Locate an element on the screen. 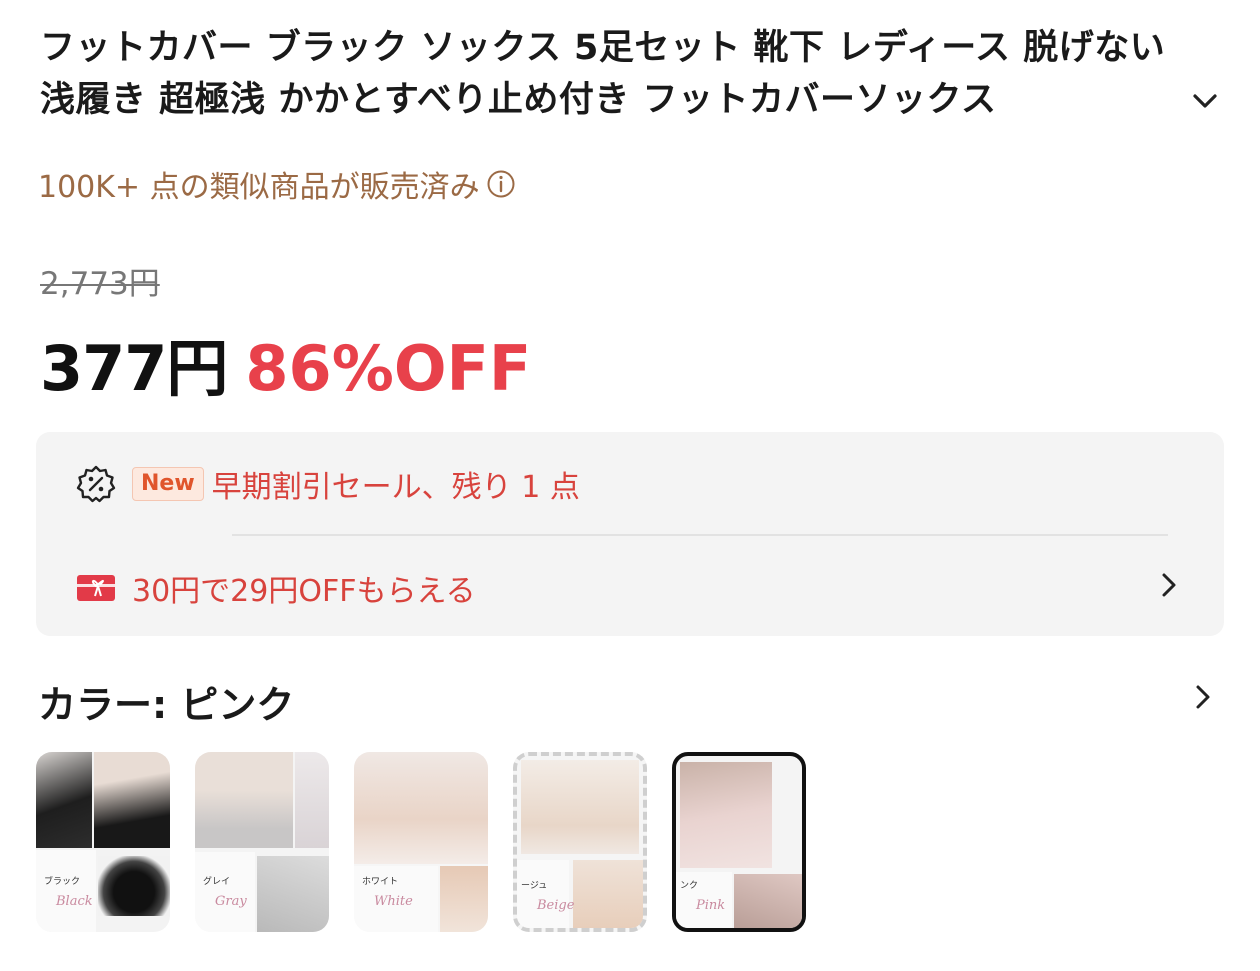 The height and width of the screenshot is (971, 1260). title-fade is located at coordinates (1135, 100).